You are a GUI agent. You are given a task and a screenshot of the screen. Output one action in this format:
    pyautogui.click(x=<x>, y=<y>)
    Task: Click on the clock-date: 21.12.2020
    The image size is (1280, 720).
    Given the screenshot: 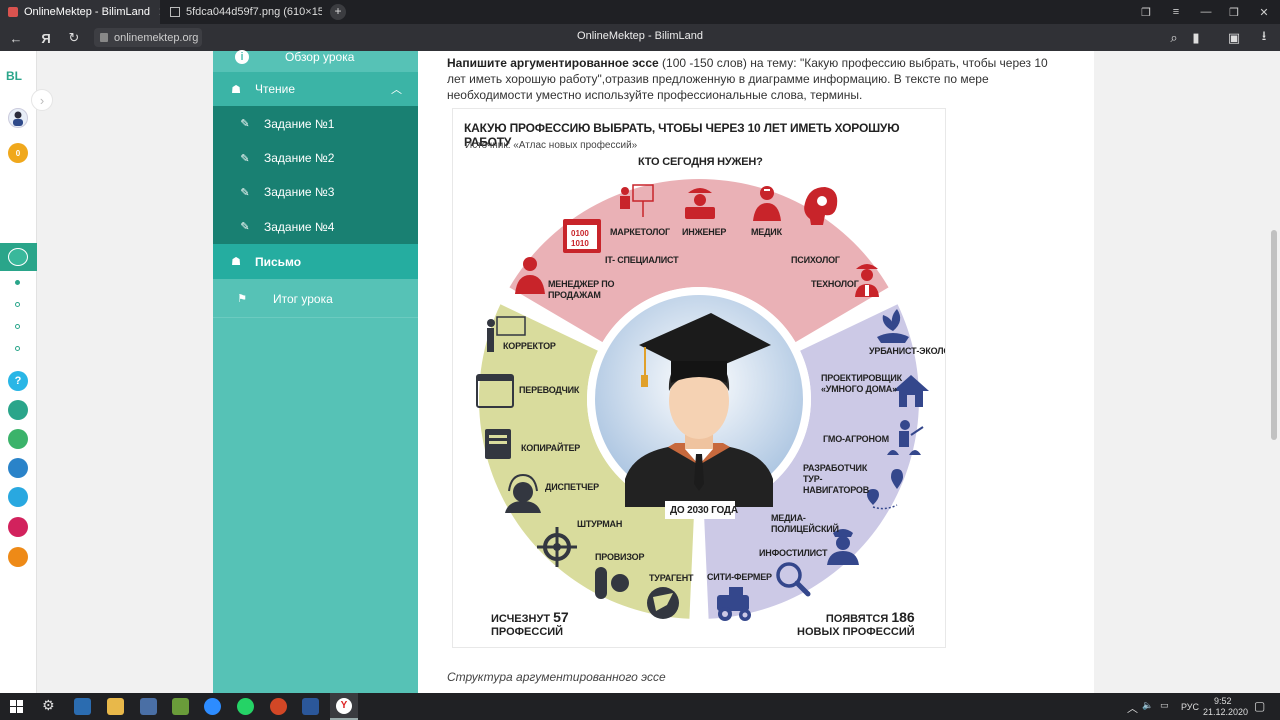 What is the action you would take?
    pyautogui.click(x=1225, y=712)
    